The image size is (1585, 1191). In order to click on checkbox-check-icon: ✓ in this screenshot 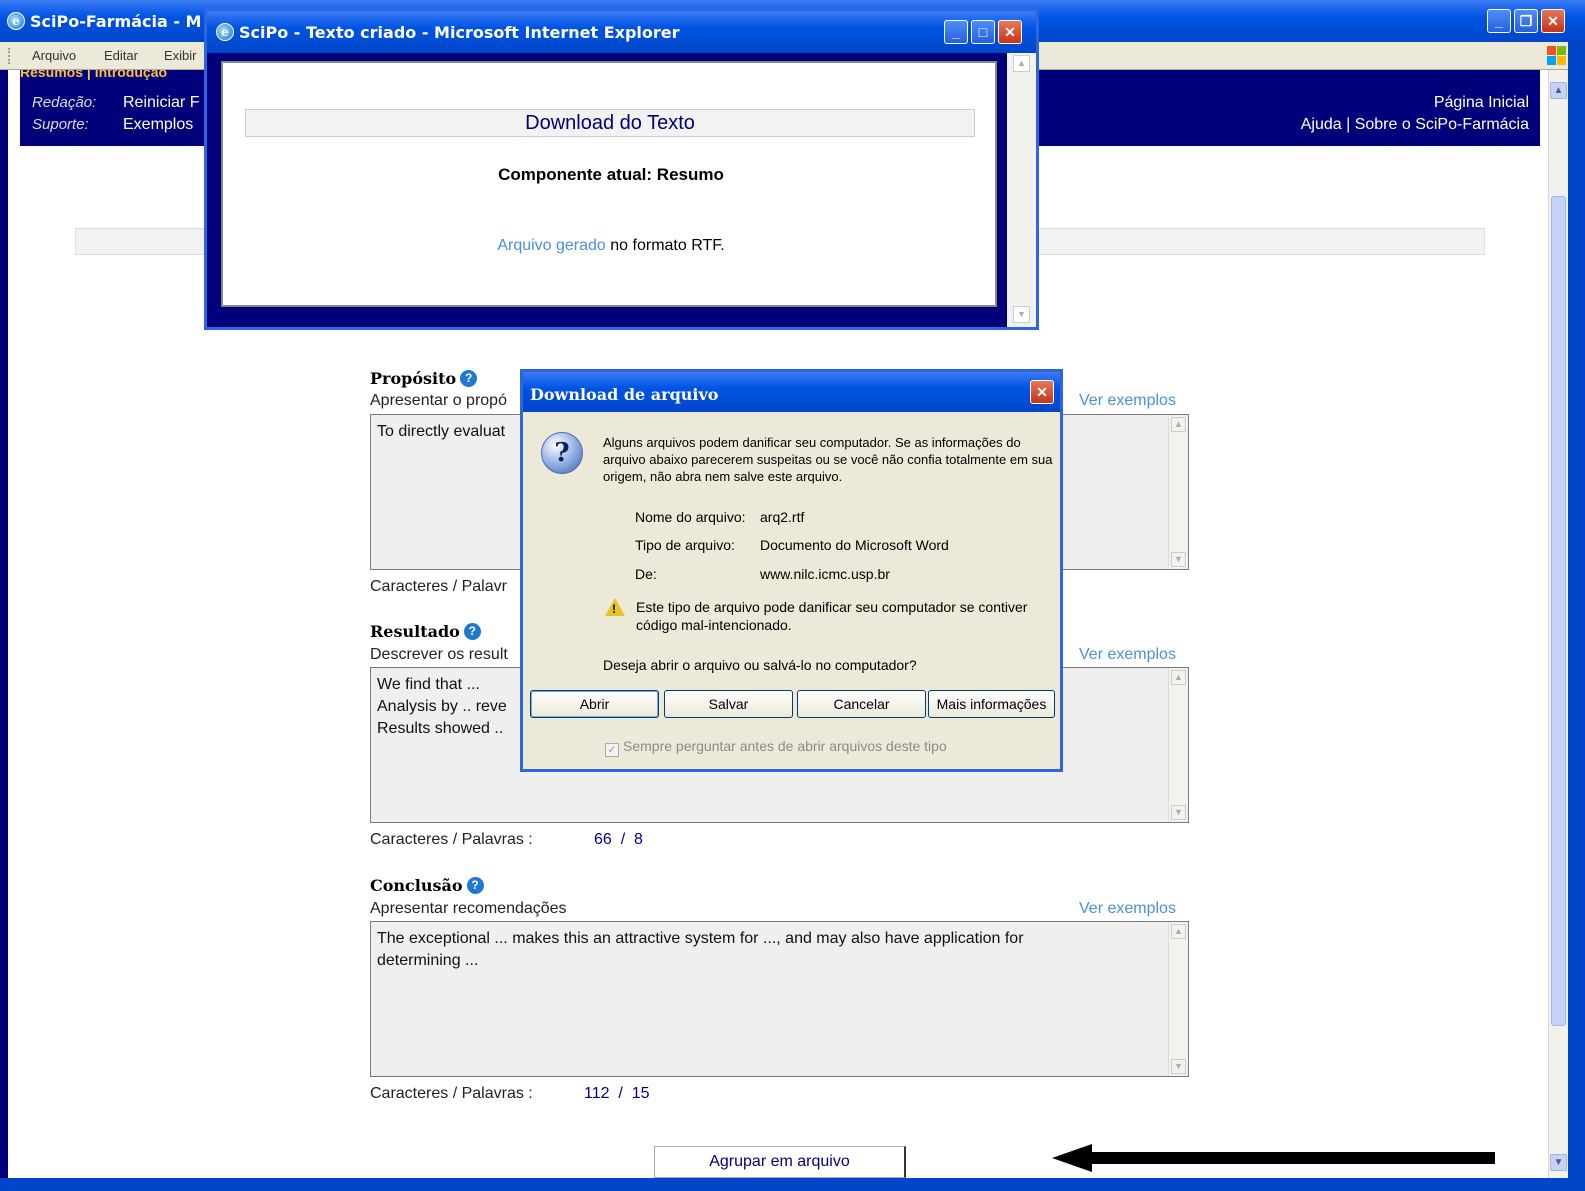, I will do `click(612, 750)`.